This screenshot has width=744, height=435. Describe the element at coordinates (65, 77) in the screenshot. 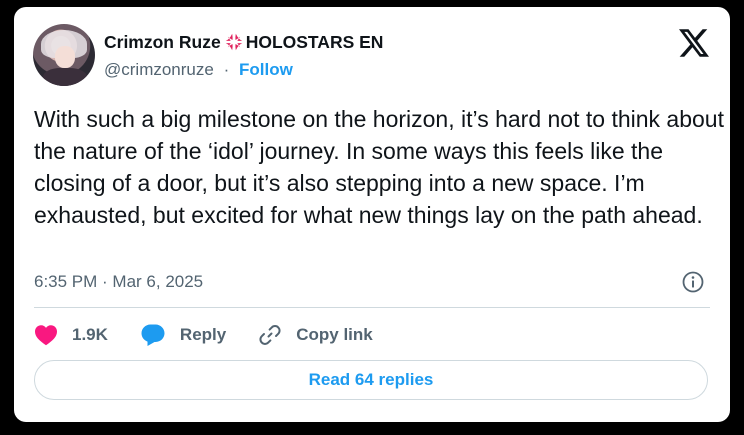

I see `avatar-collar` at that location.